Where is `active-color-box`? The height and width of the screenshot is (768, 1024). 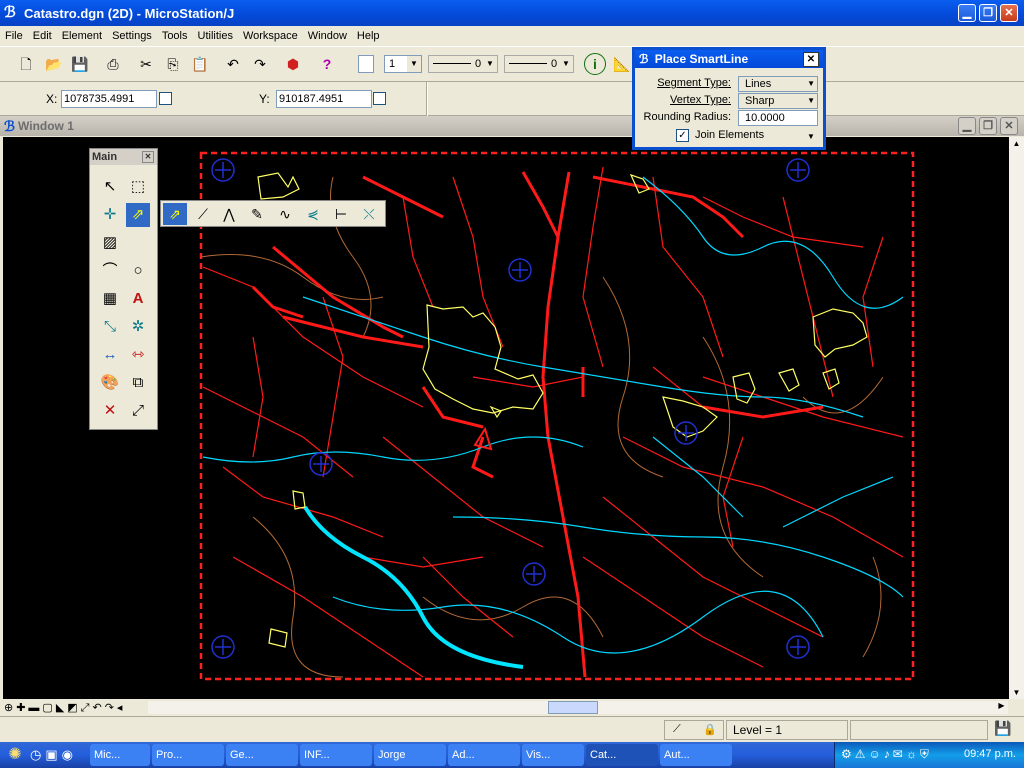
active-color-box is located at coordinates (366, 64).